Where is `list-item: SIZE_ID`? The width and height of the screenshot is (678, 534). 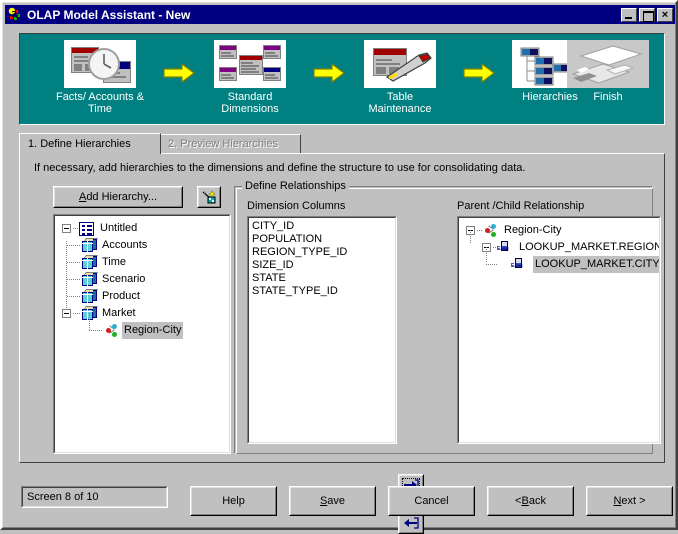 list-item: SIZE_ID is located at coordinates (322, 265).